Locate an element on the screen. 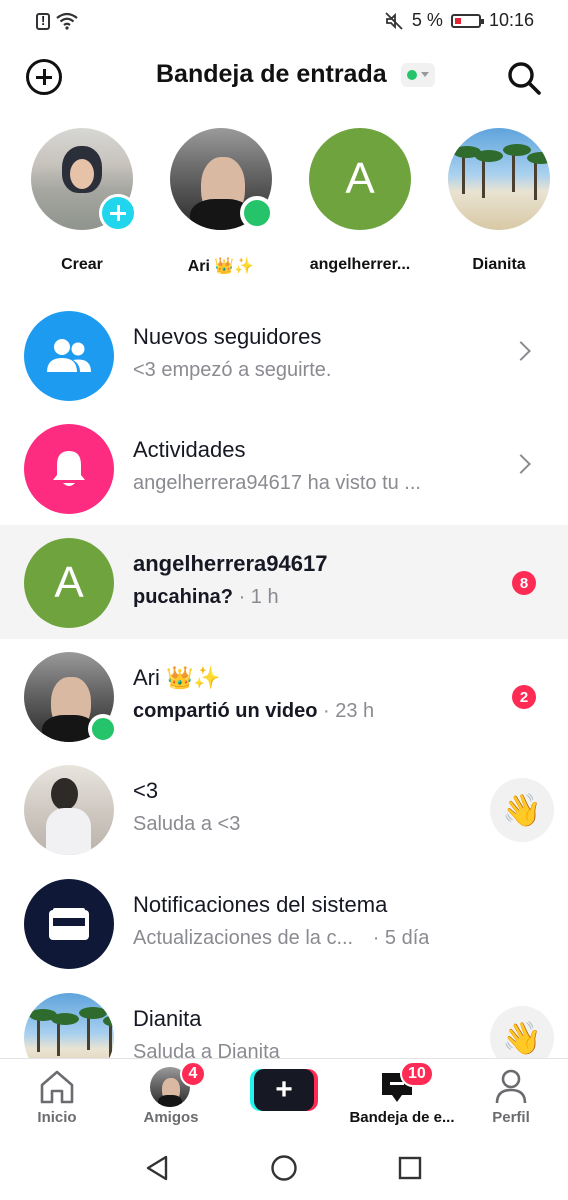 This screenshot has width=568, height=1200. row-title: Nuevos seguidores is located at coordinates (227, 336).